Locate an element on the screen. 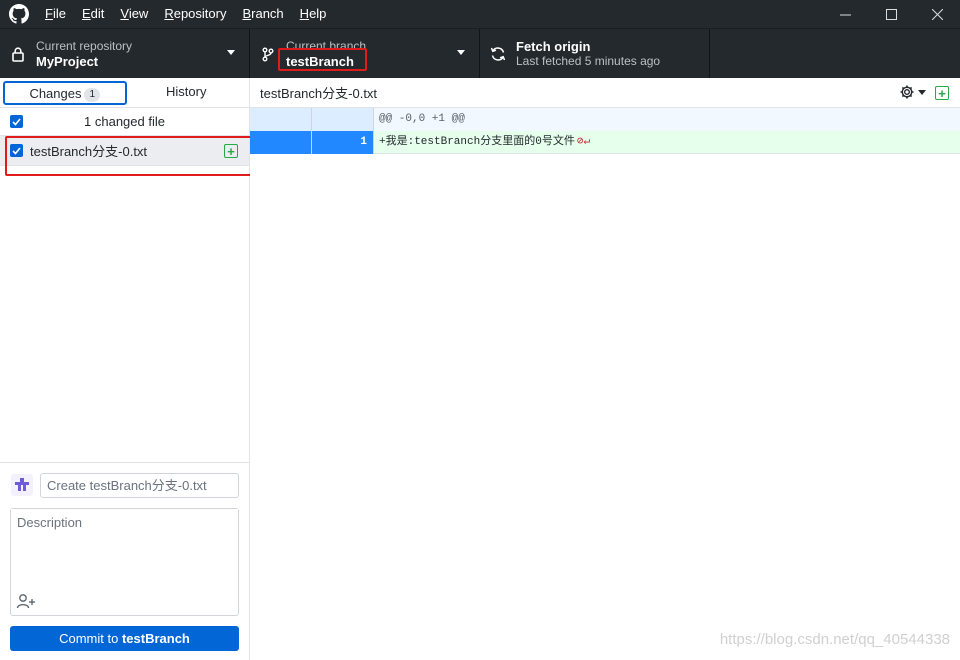 The width and height of the screenshot is (960, 660). add-coauthor-icon is located at coordinates (26, 601).